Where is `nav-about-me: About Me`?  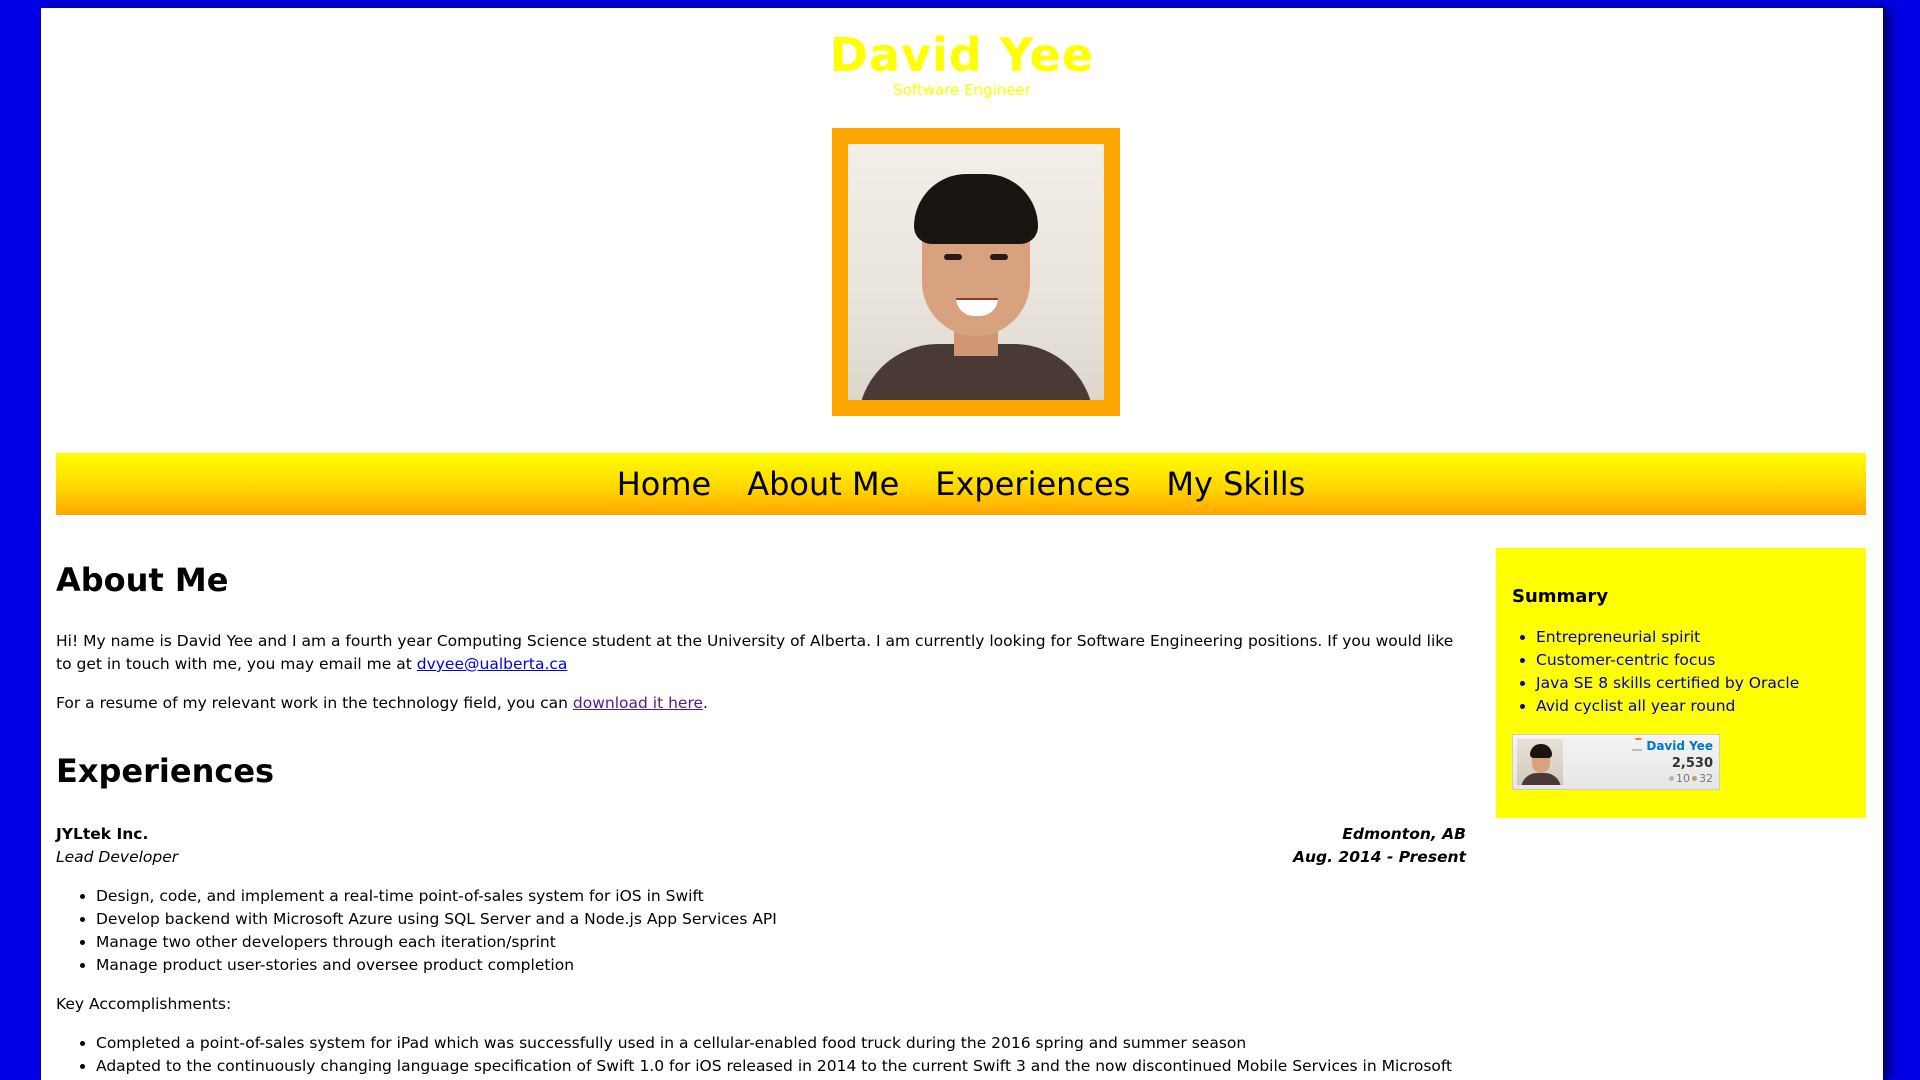 nav-about-me: About Me is located at coordinates (823, 484).